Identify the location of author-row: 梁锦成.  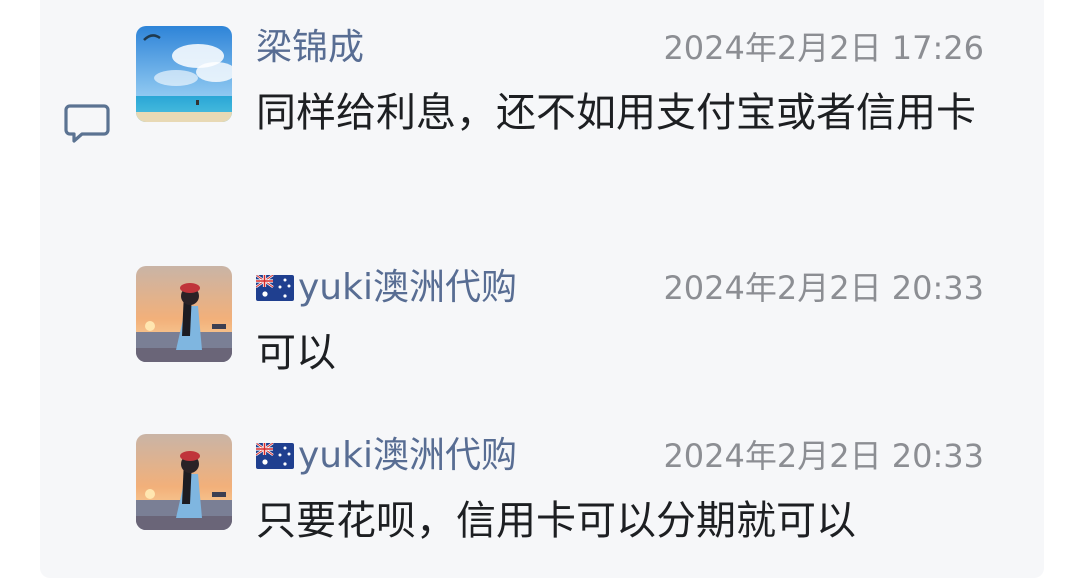
(310, 48).